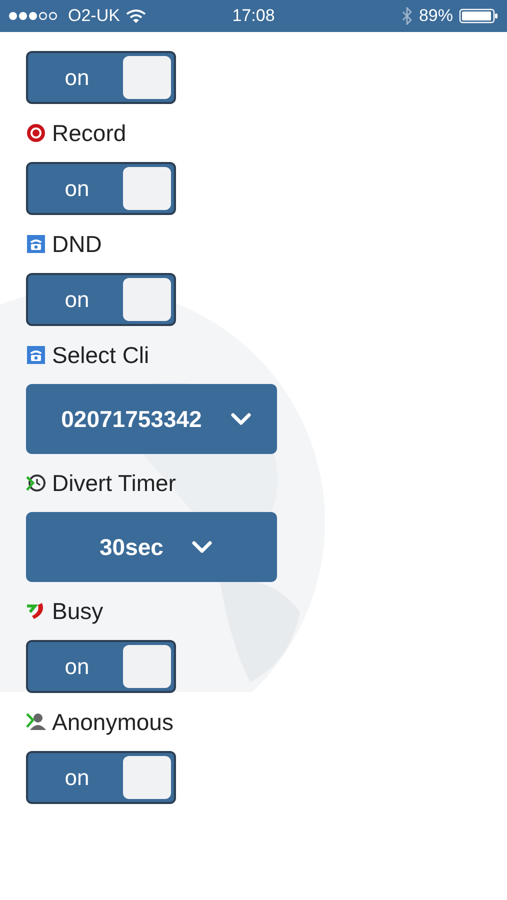 The image size is (507, 900). What do you see at coordinates (78, 611) in the screenshot?
I see `setting-label: Busy` at bounding box center [78, 611].